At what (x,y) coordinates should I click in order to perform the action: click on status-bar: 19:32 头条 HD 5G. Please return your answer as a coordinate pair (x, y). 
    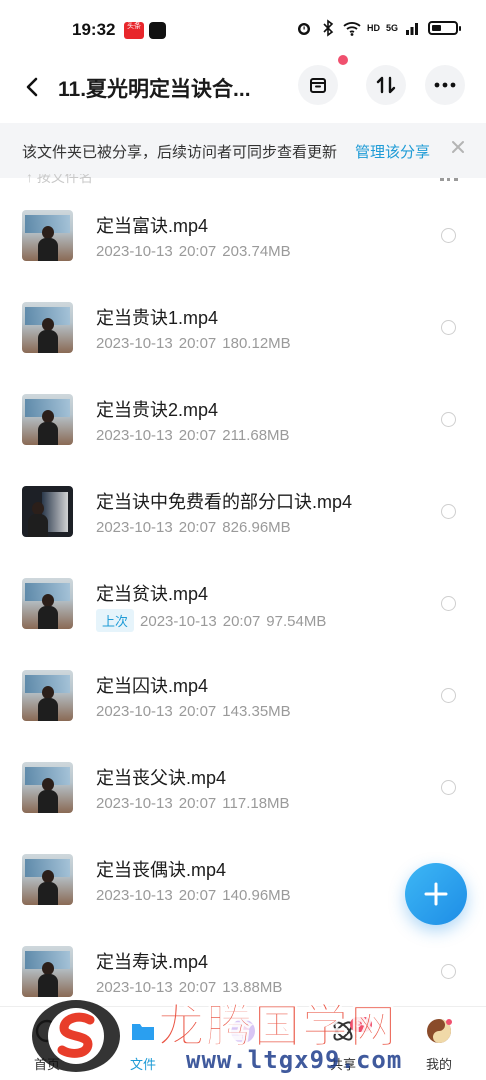
    Looking at the image, I should click on (243, 30).